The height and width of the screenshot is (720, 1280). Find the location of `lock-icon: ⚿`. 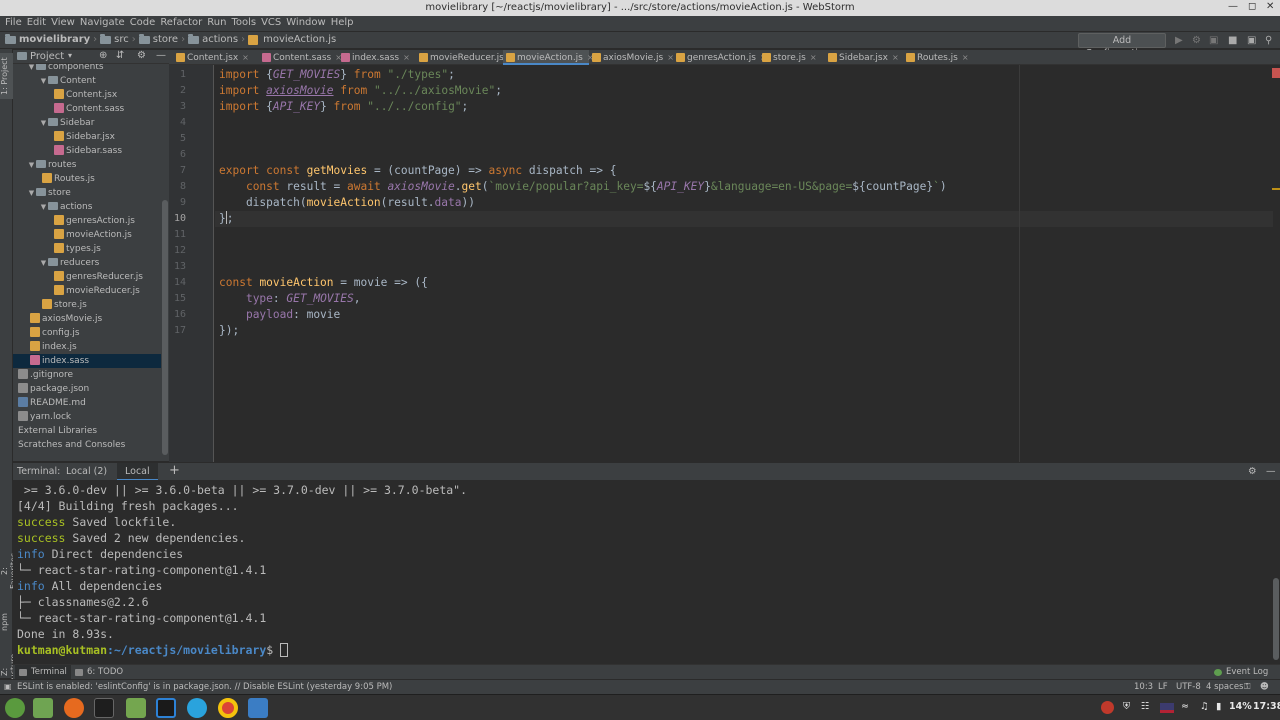

lock-icon: ⚿ is located at coordinates (1247, 687).